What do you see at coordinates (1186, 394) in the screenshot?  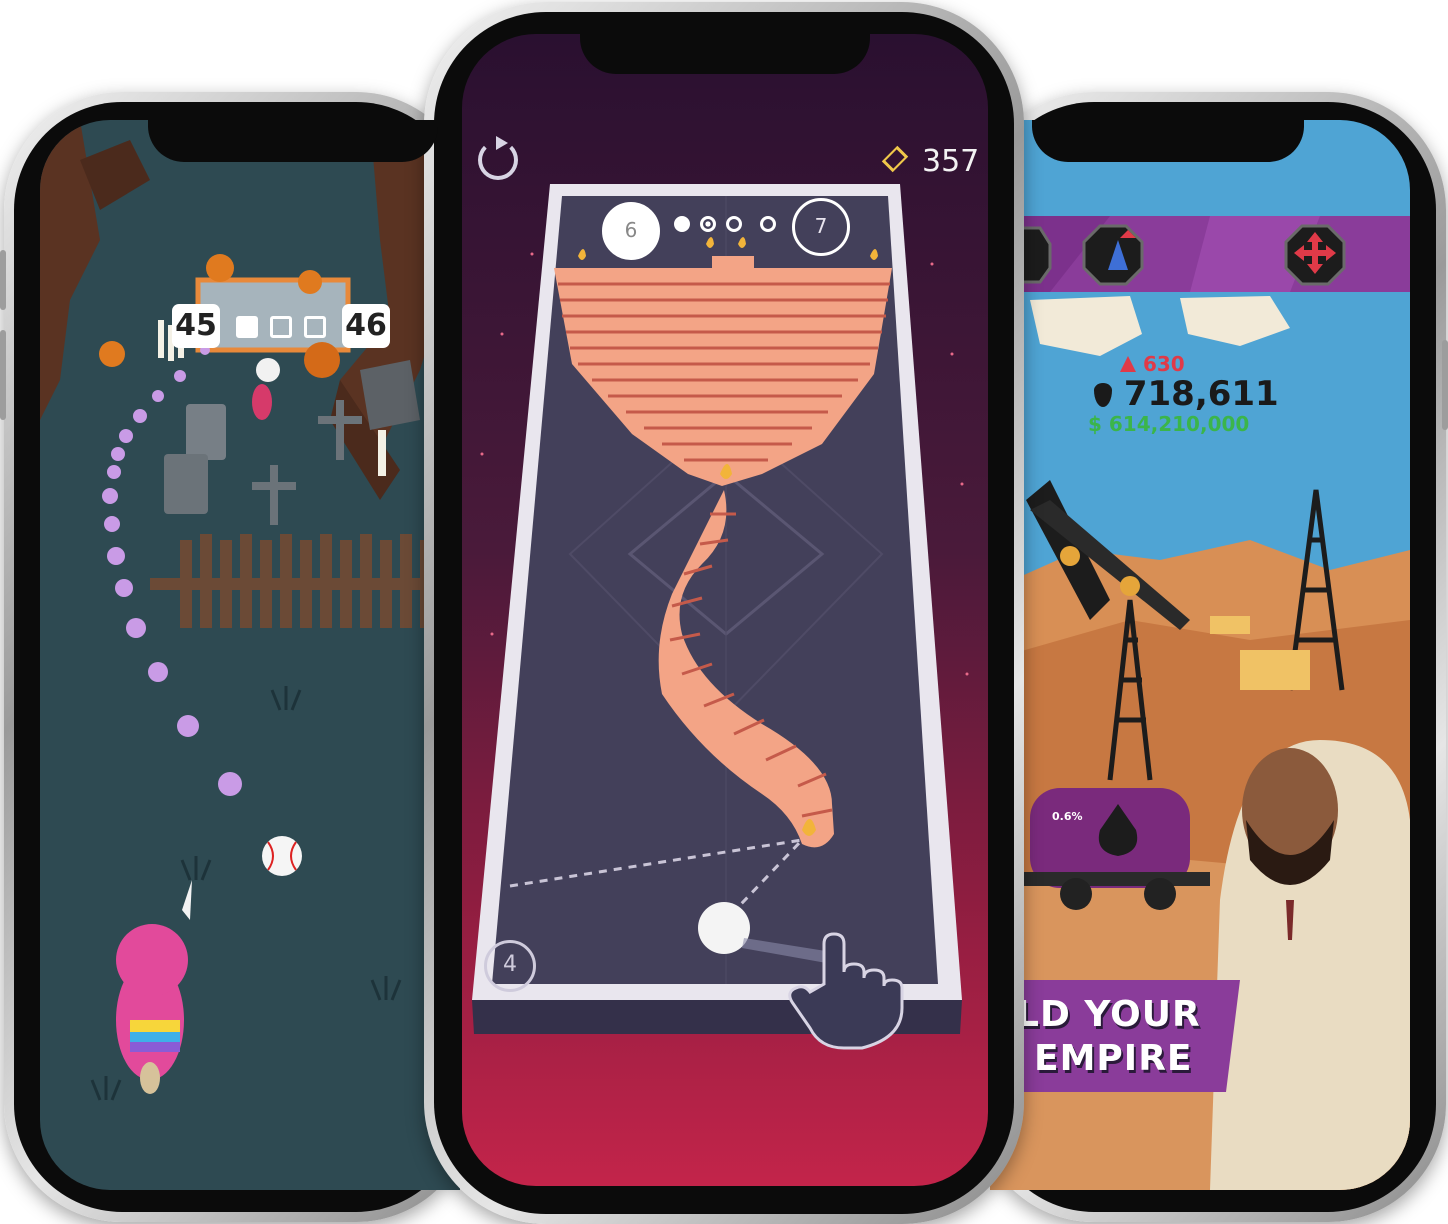 I see `oil-counter: 718,611` at bounding box center [1186, 394].